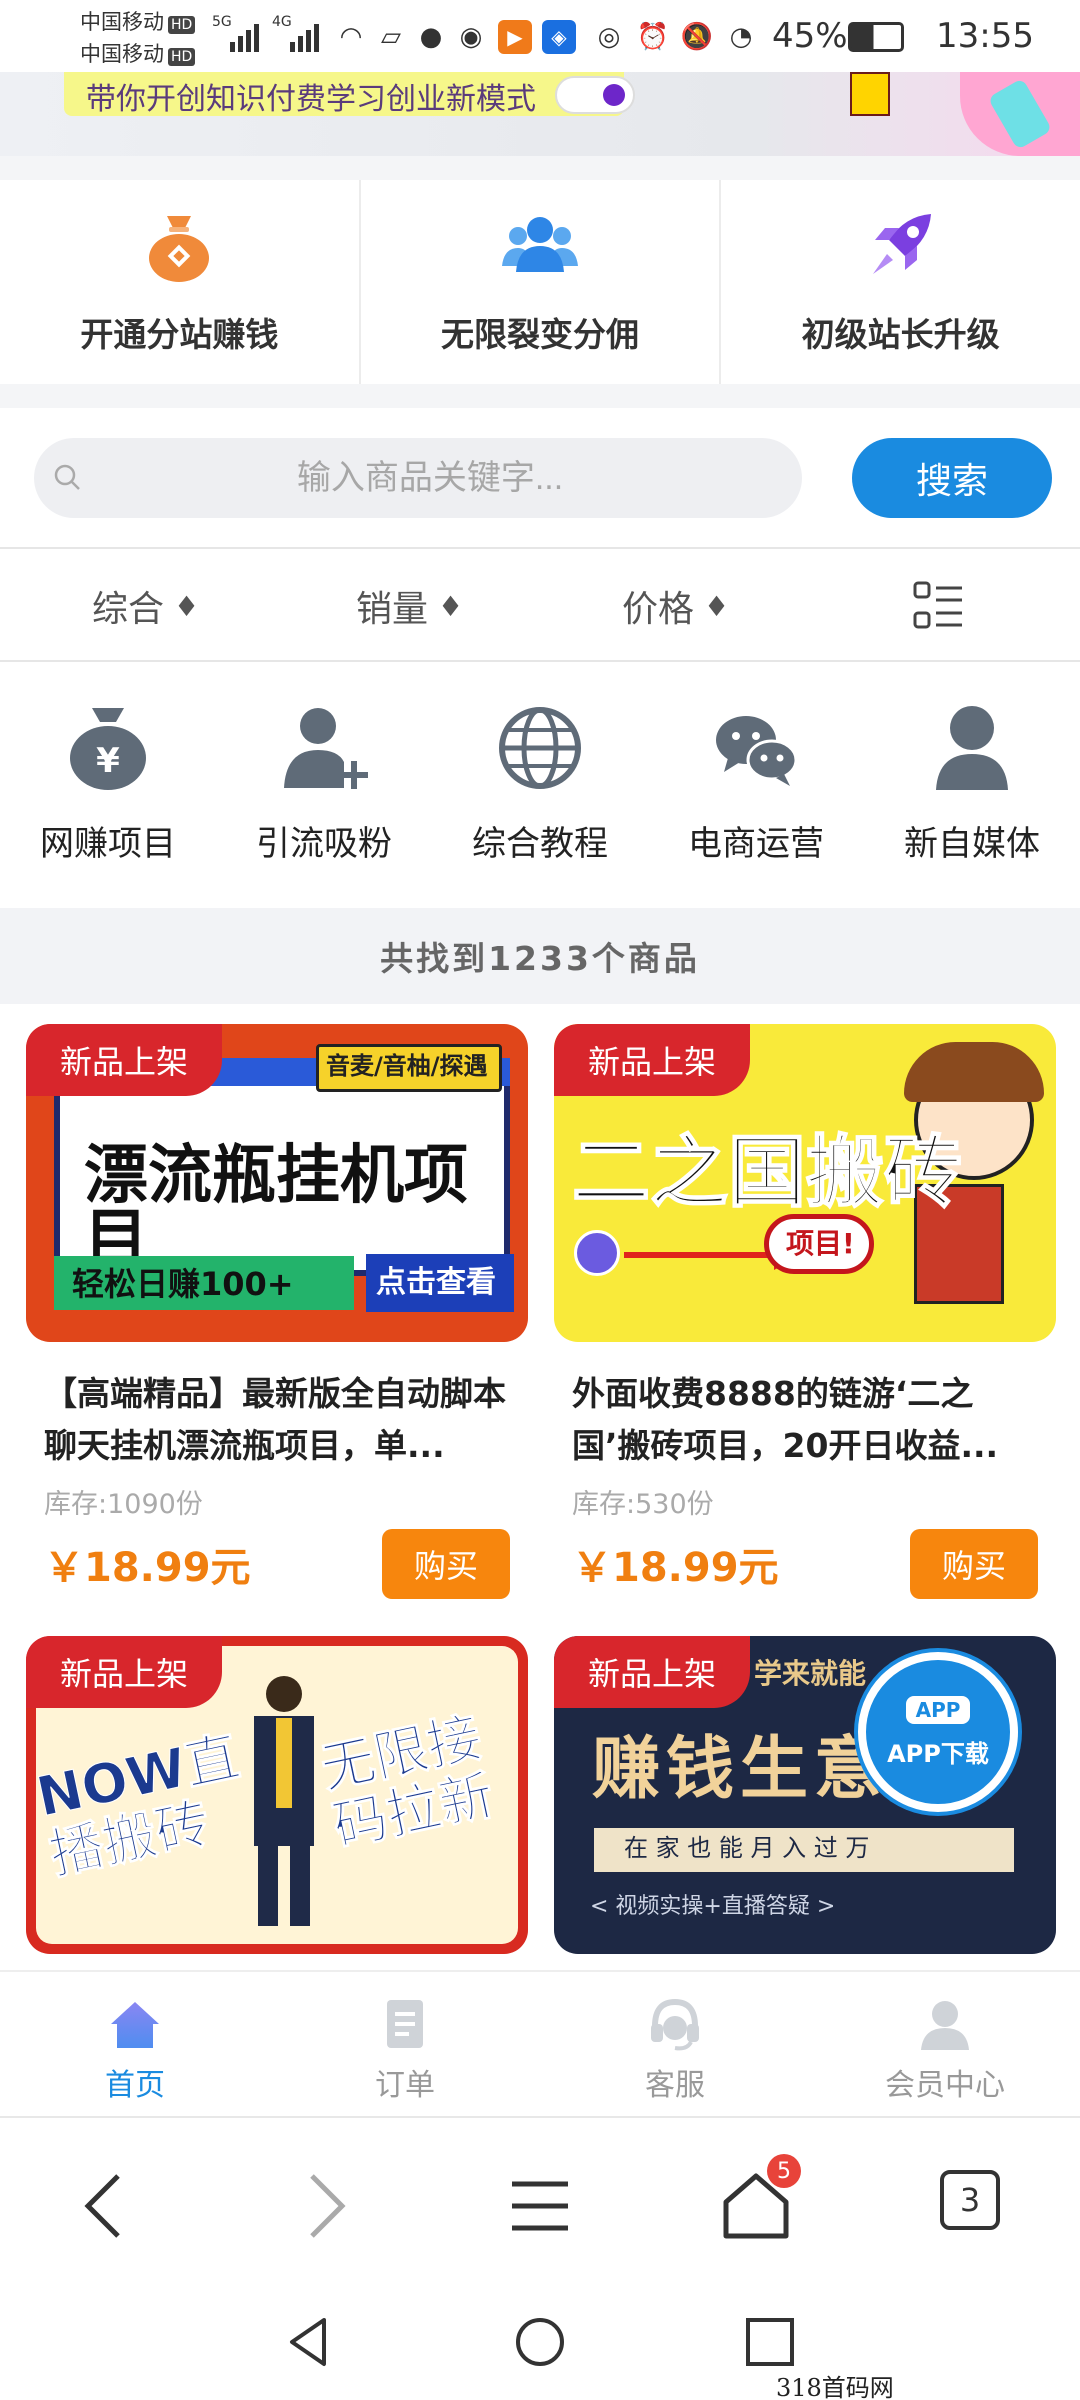  I want to click on network-type-2: 4G, so click(282, 22).